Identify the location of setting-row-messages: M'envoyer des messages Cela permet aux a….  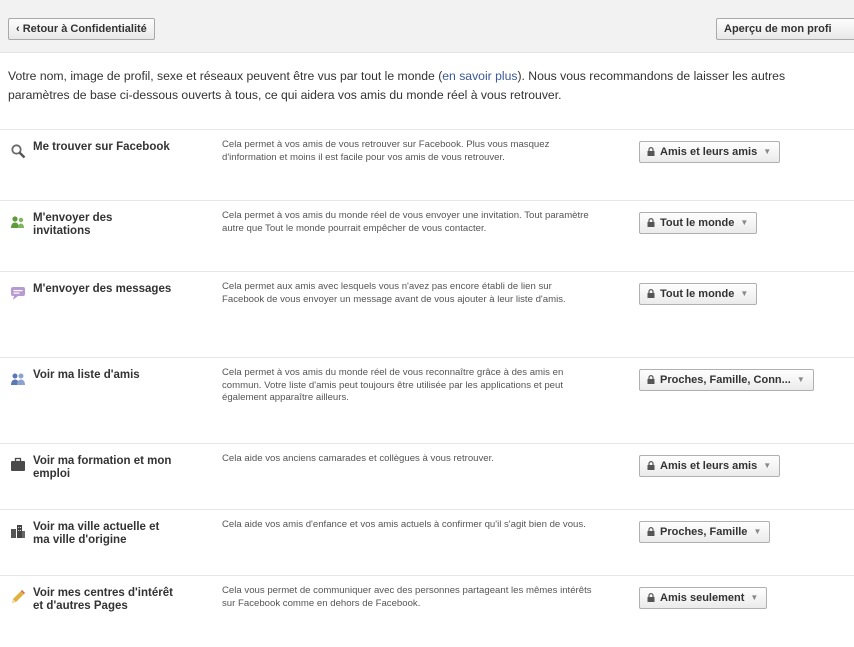
(427, 307).